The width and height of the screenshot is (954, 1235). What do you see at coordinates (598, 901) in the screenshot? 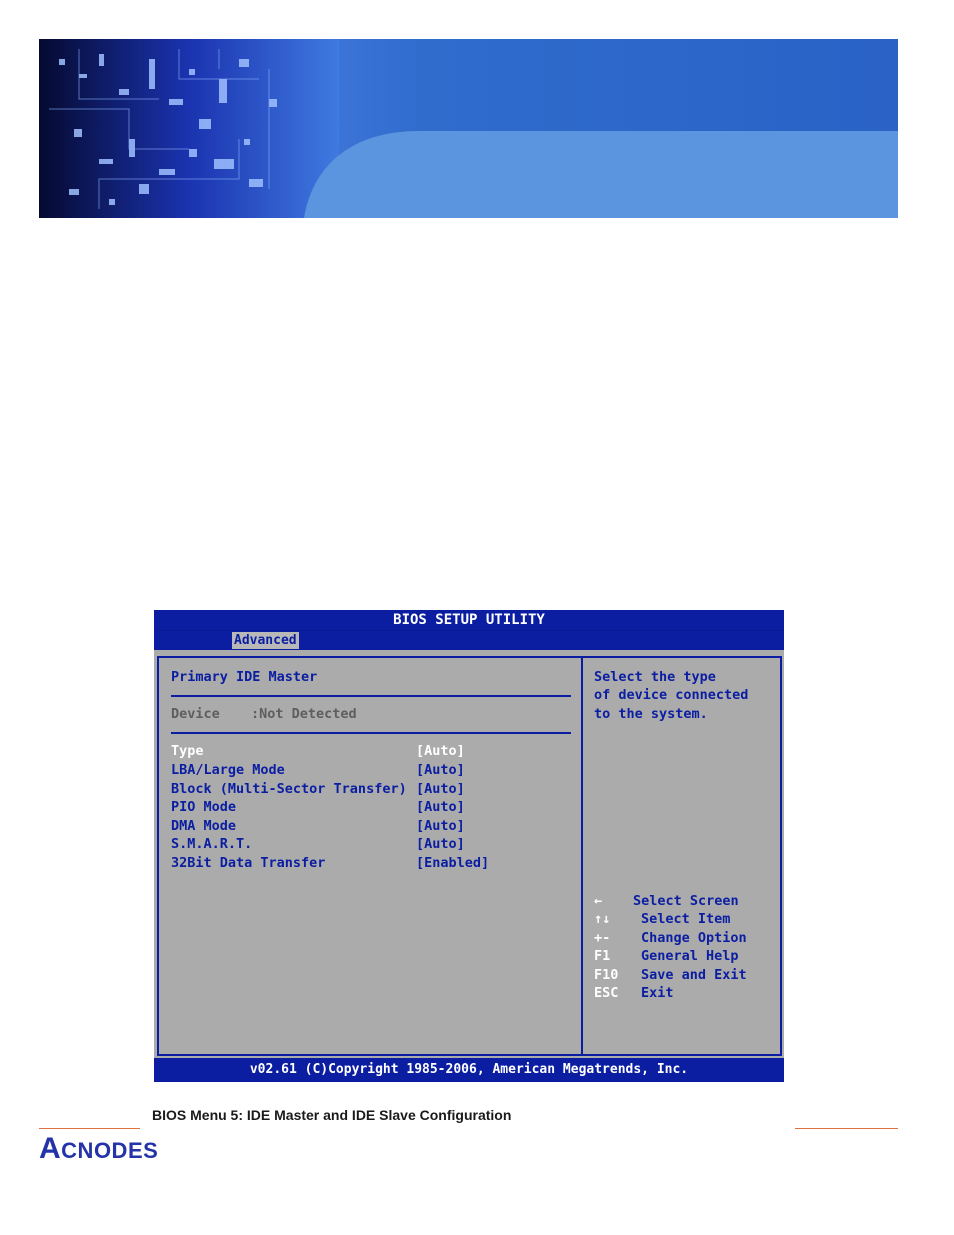
I see `key-left-arrow-icon: ←` at bounding box center [598, 901].